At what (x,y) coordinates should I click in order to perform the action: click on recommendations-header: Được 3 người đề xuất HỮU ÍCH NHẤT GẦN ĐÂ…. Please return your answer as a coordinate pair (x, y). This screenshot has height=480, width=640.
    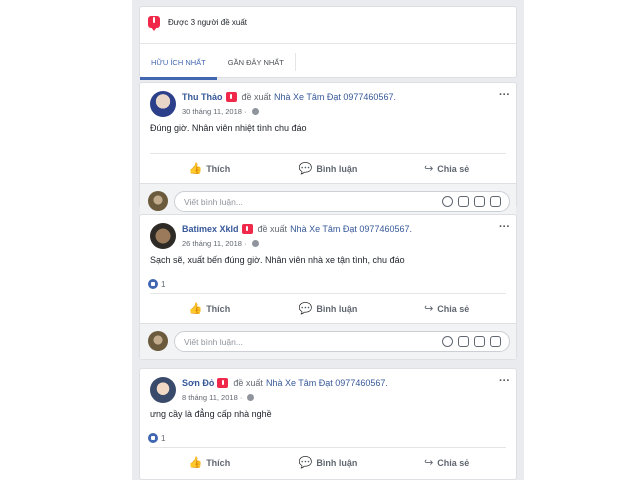
    Looking at the image, I should click on (328, 43).